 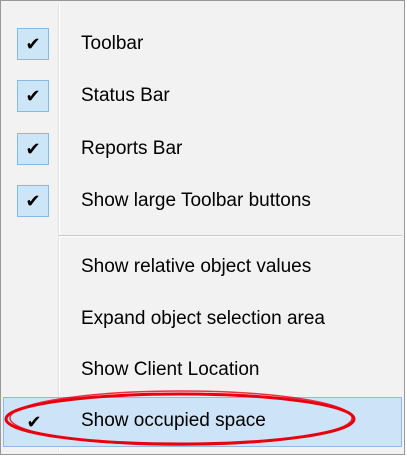 I want to click on menu-item-show-relative-object-values: Show relative object values, so click(x=202, y=268).